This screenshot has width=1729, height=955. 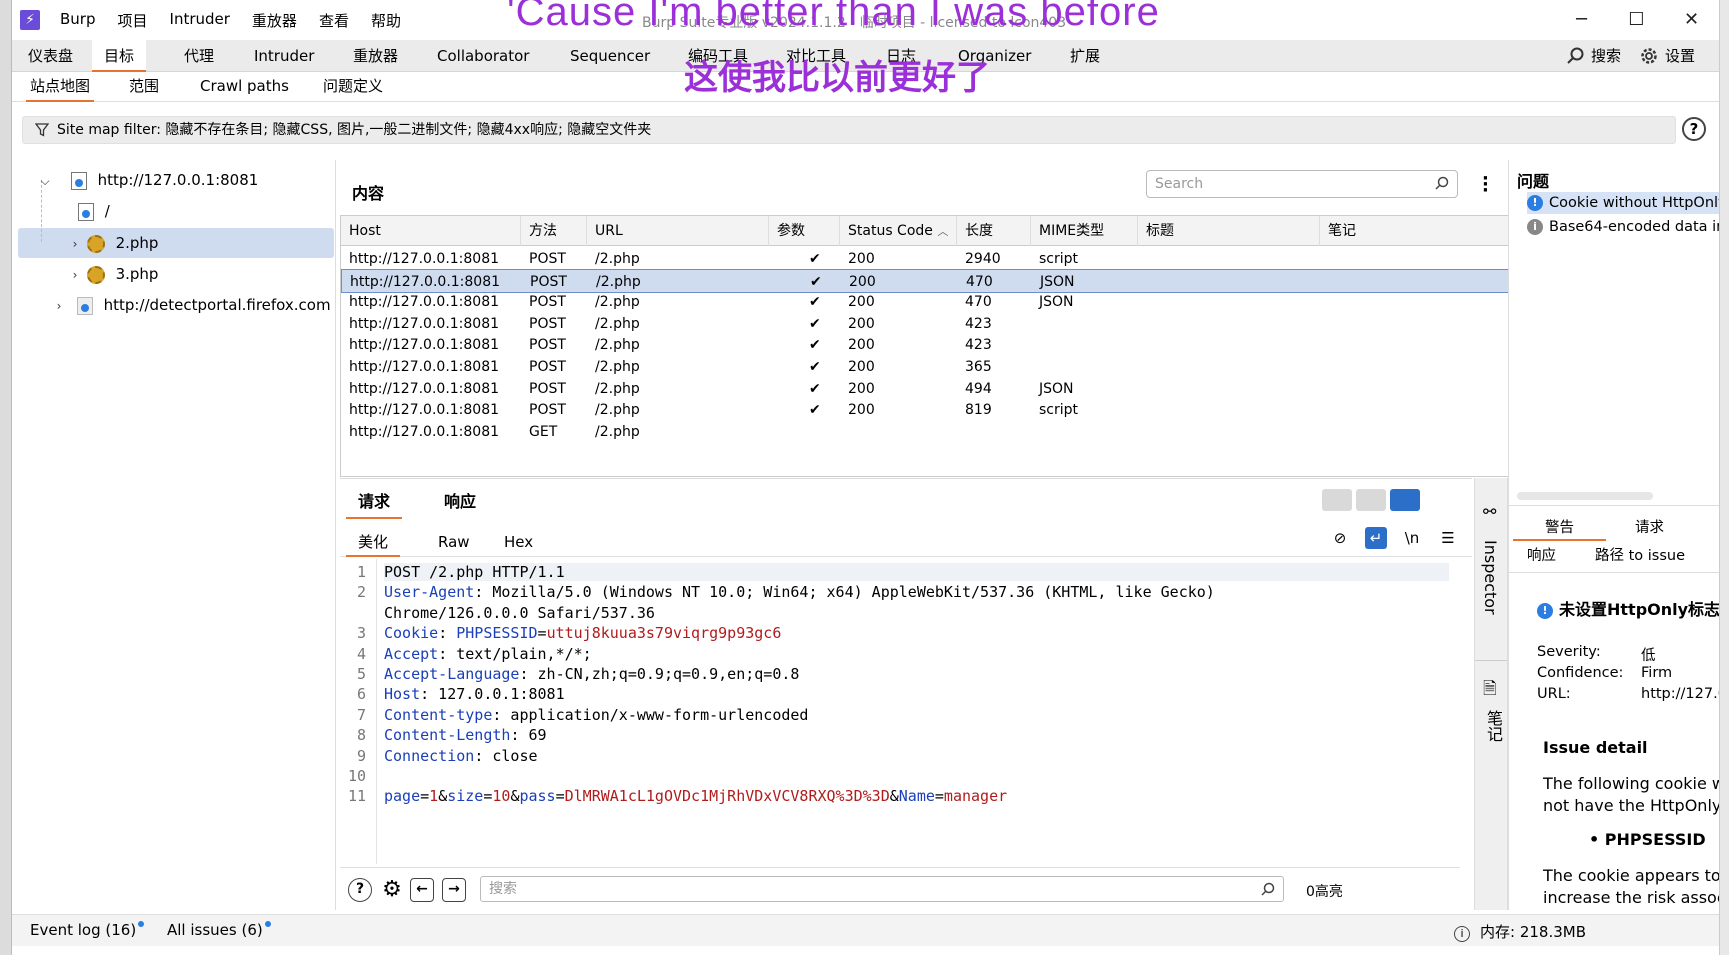 What do you see at coordinates (1324, 892) in the screenshot?
I see `highlight-count: 0高亮` at bounding box center [1324, 892].